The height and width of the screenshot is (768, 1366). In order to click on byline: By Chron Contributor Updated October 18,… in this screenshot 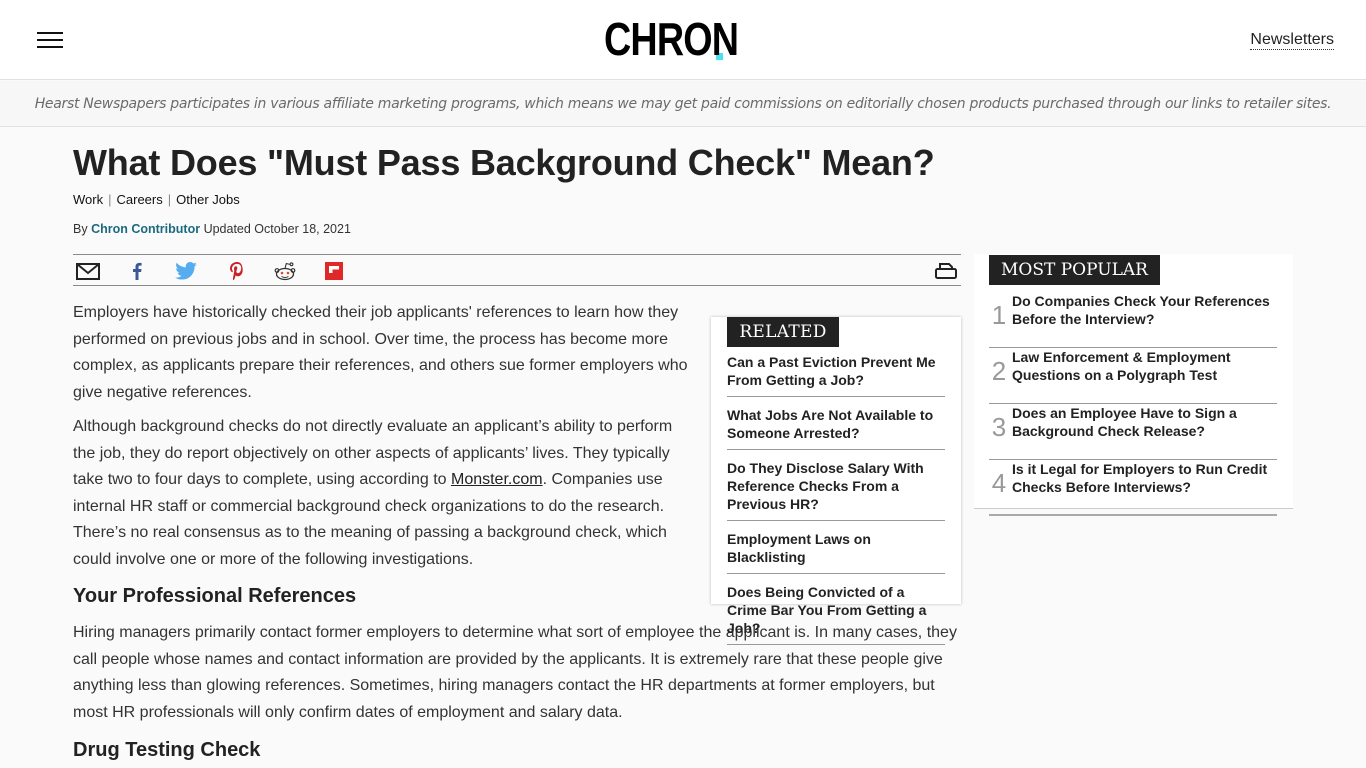, I will do `click(212, 229)`.